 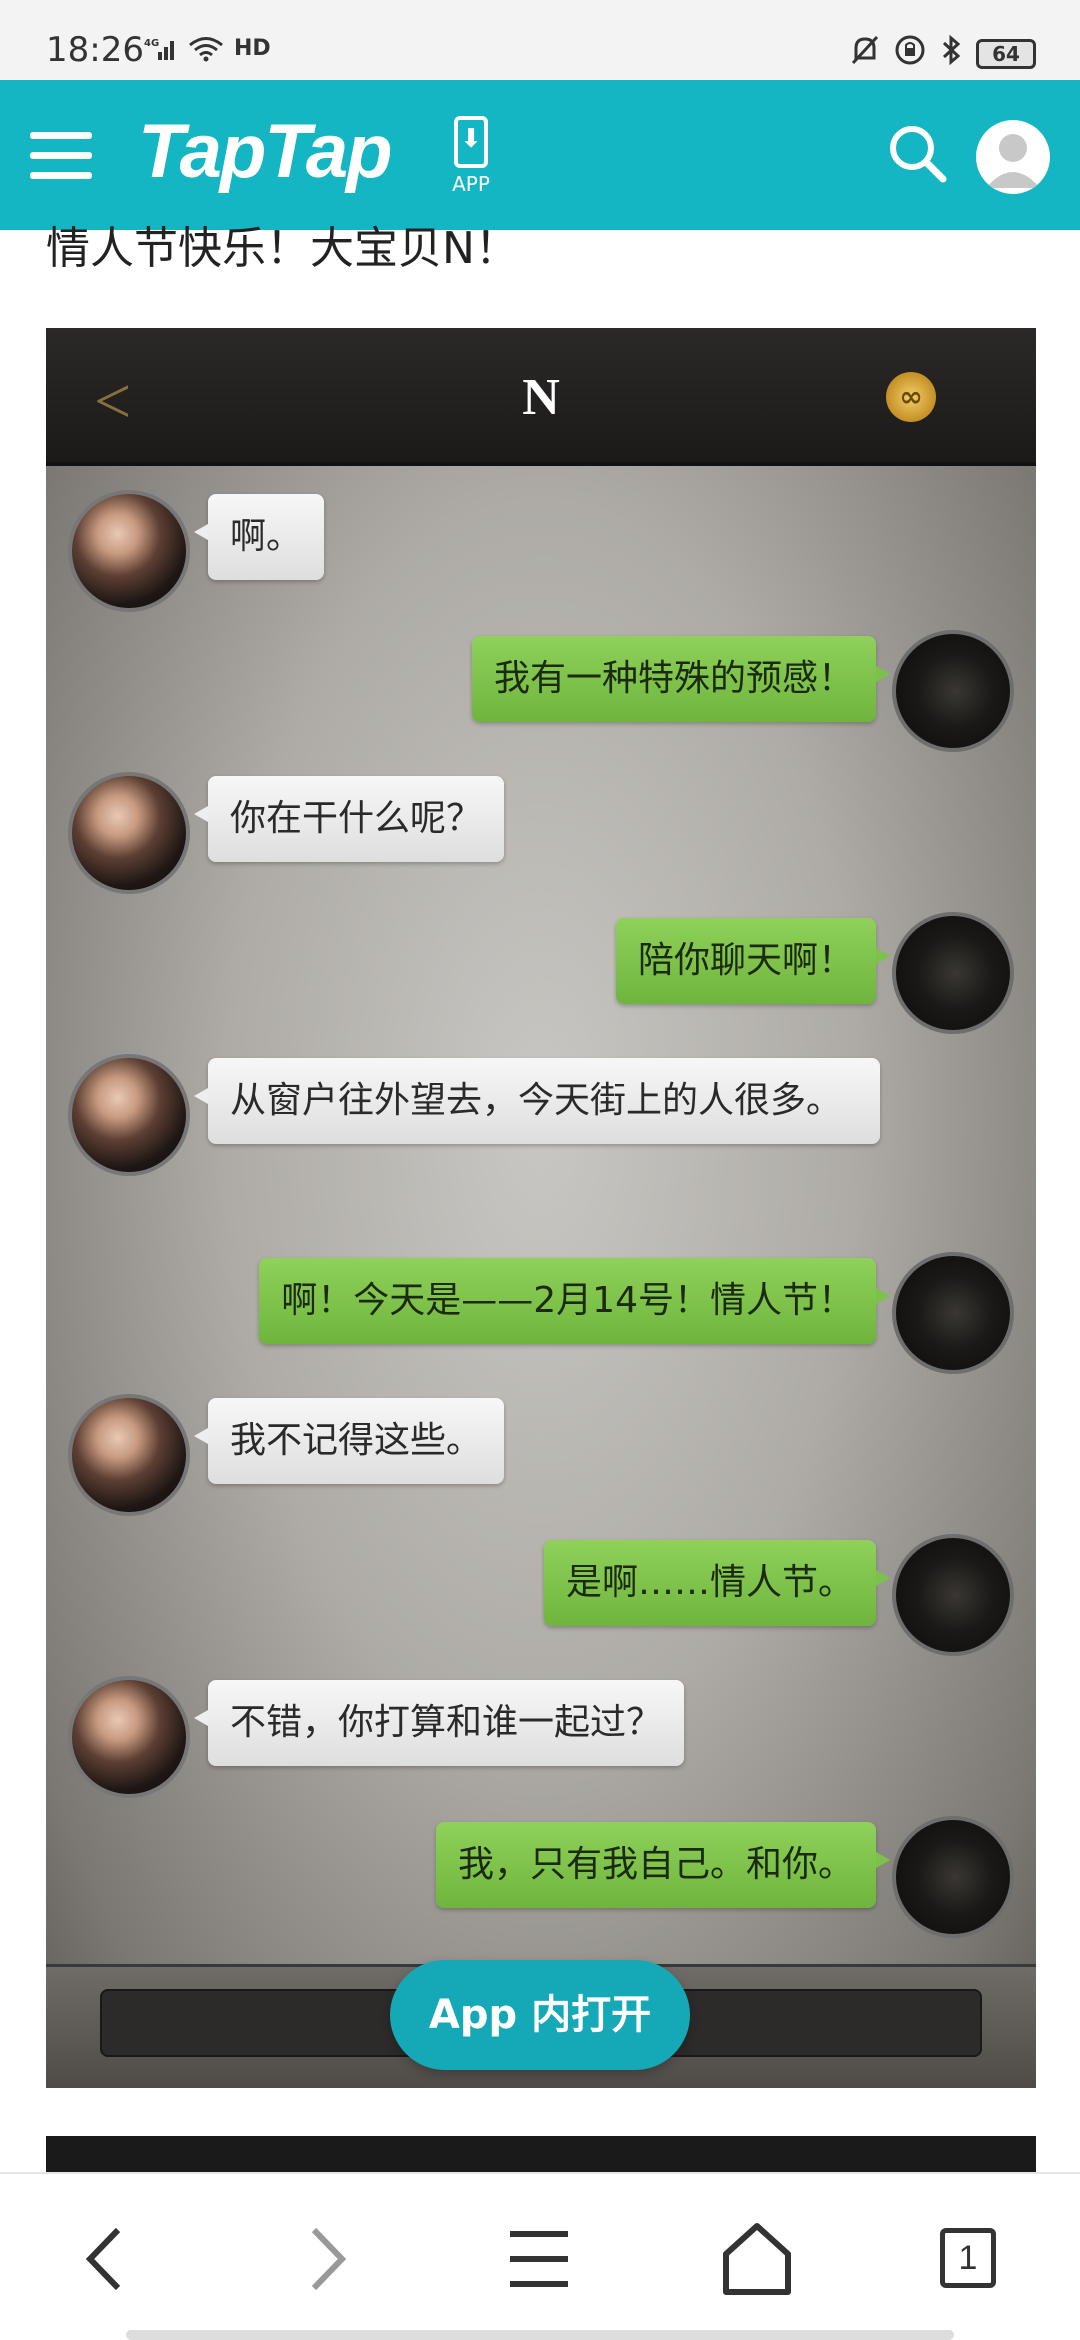 What do you see at coordinates (1013, 157) in the screenshot?
I see `user-avatar-icon` at bounding box center [1013, 157].